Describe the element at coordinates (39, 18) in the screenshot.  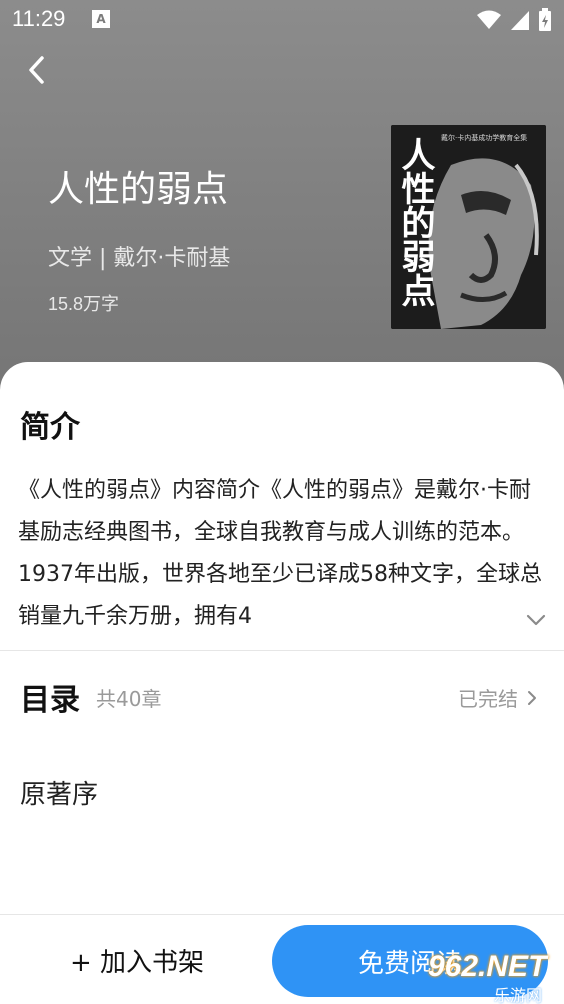
I see `status-time: 11:29` at that location.